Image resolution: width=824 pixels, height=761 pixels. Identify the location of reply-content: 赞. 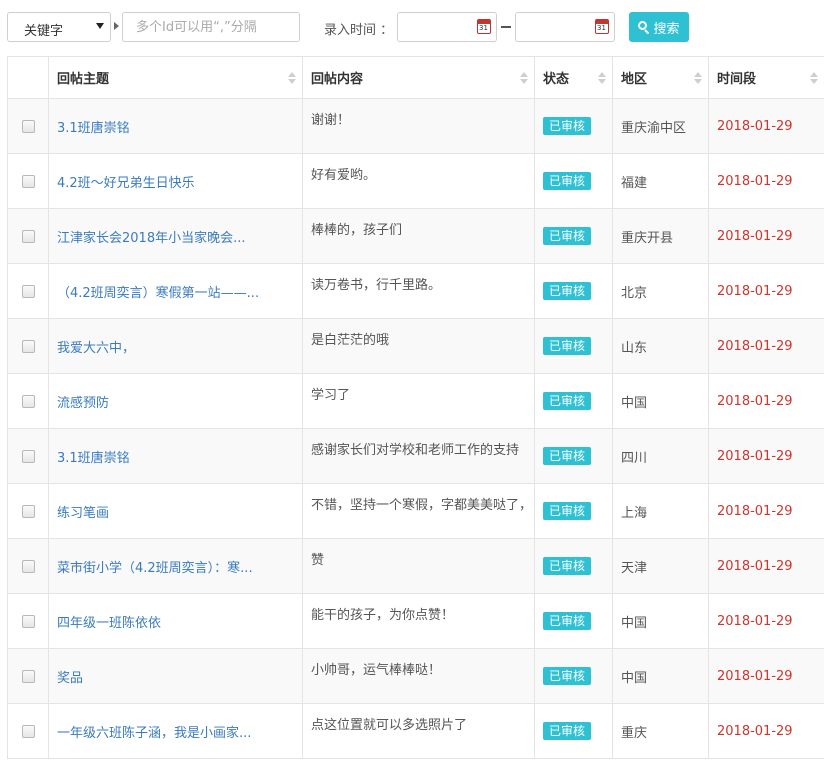
(418, 566).